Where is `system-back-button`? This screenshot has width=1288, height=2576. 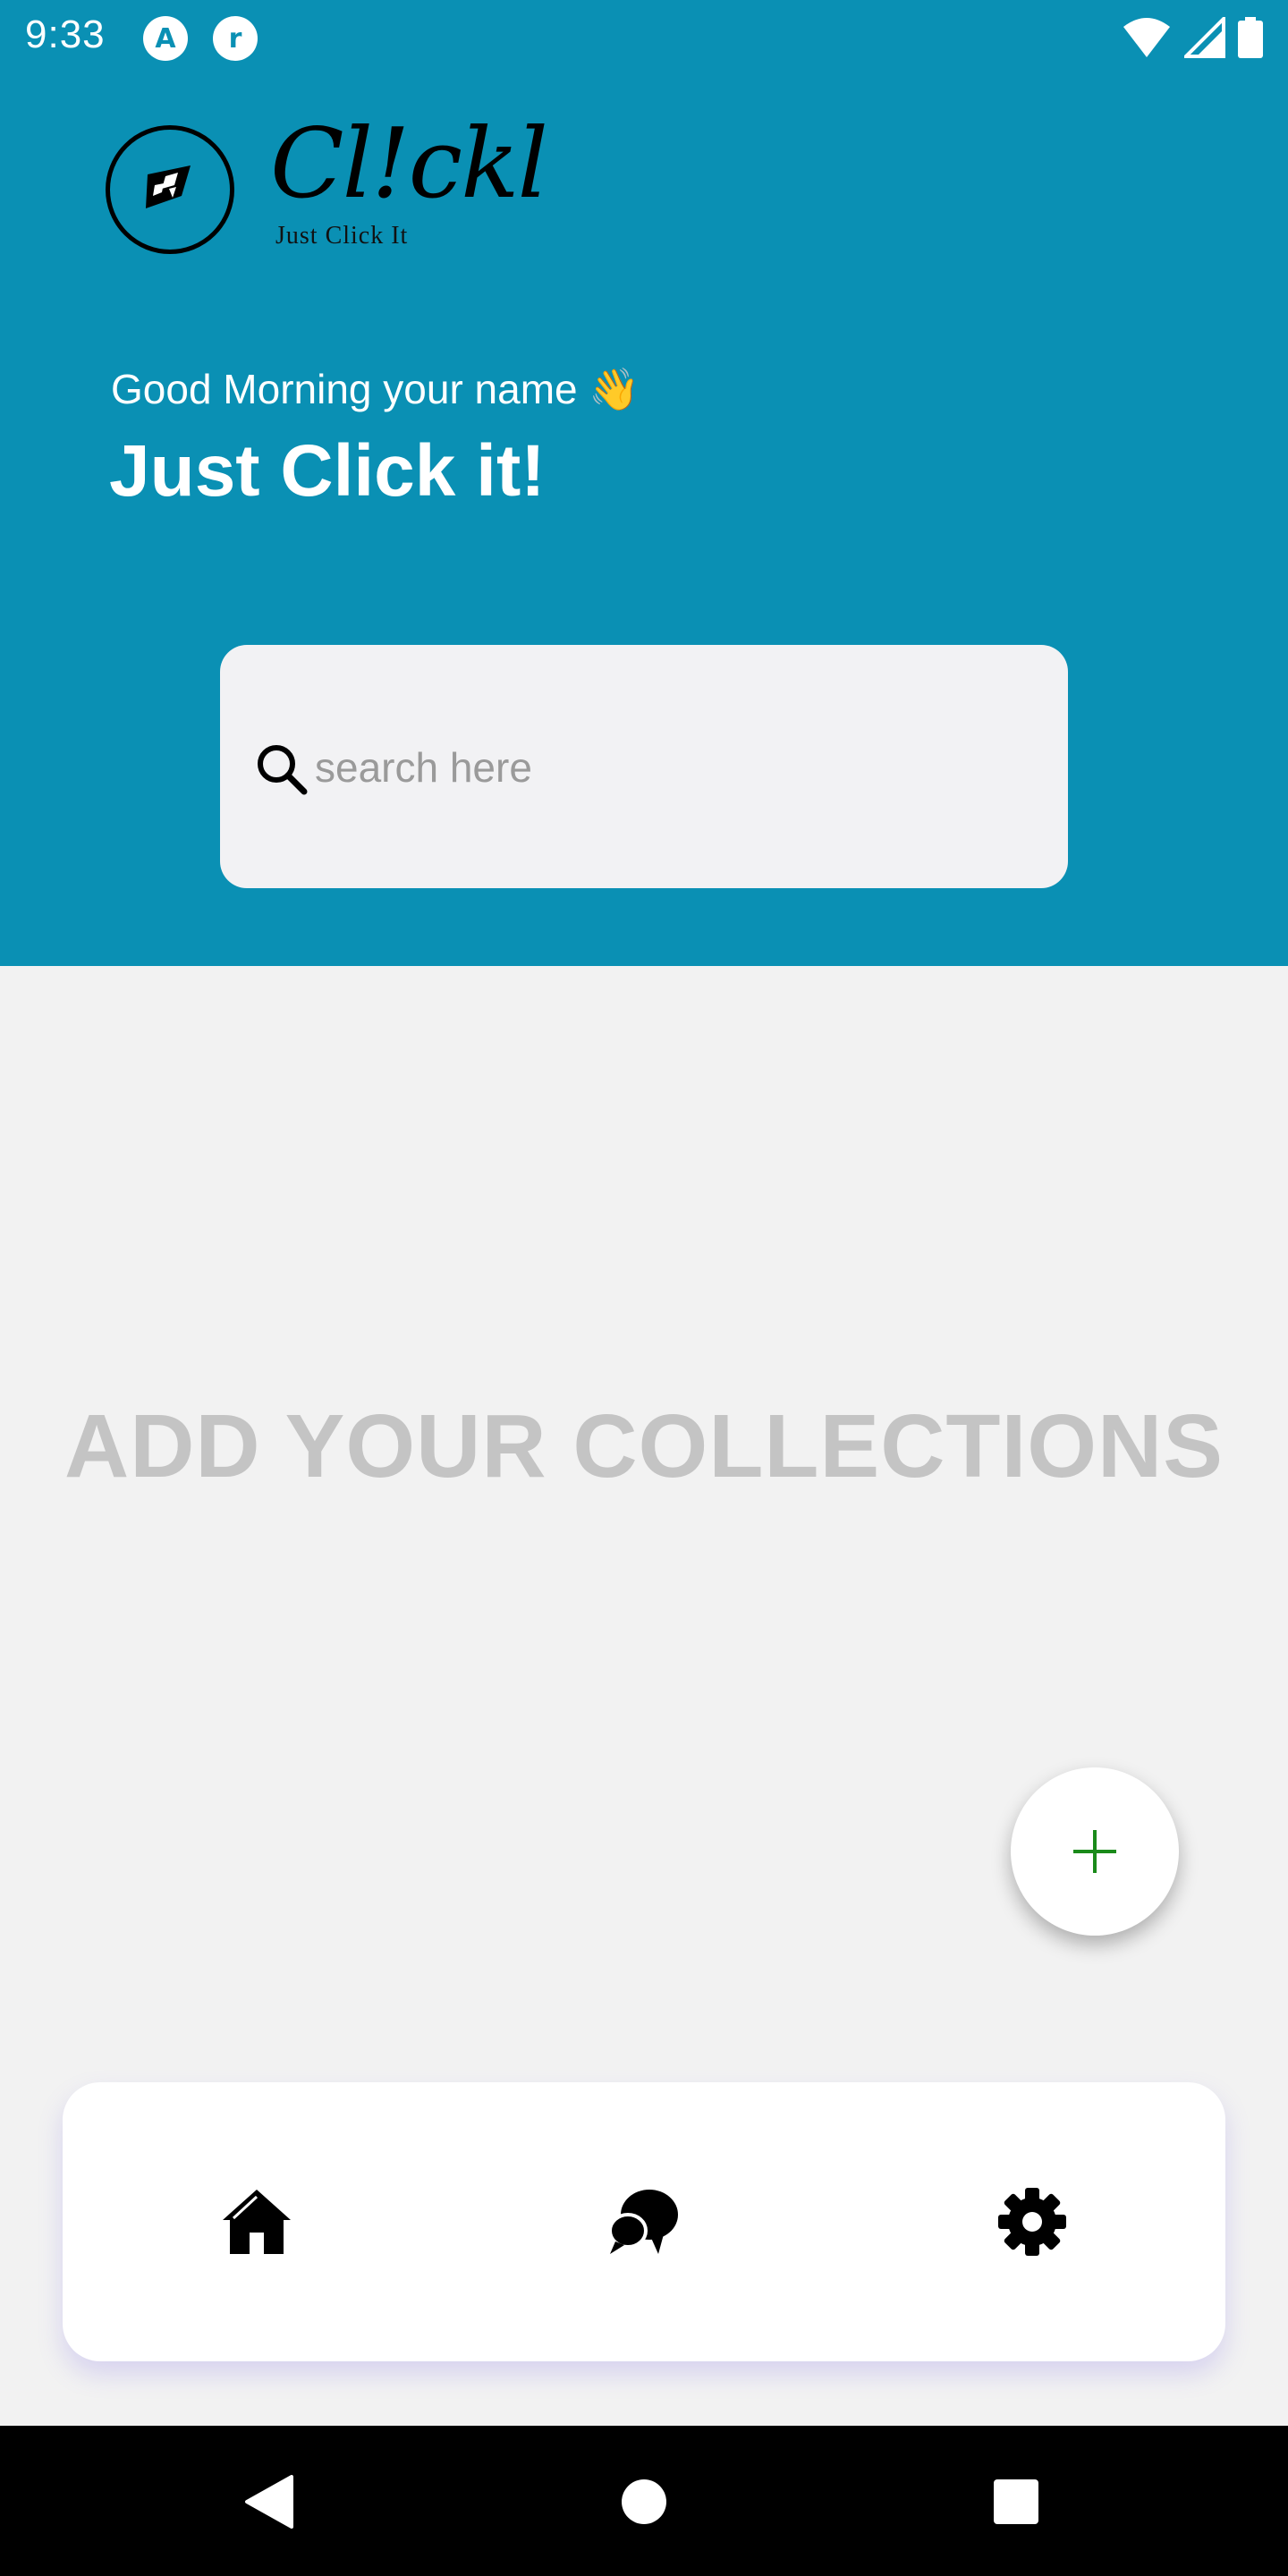 system-back-button is located at coordinates (268, 2501).